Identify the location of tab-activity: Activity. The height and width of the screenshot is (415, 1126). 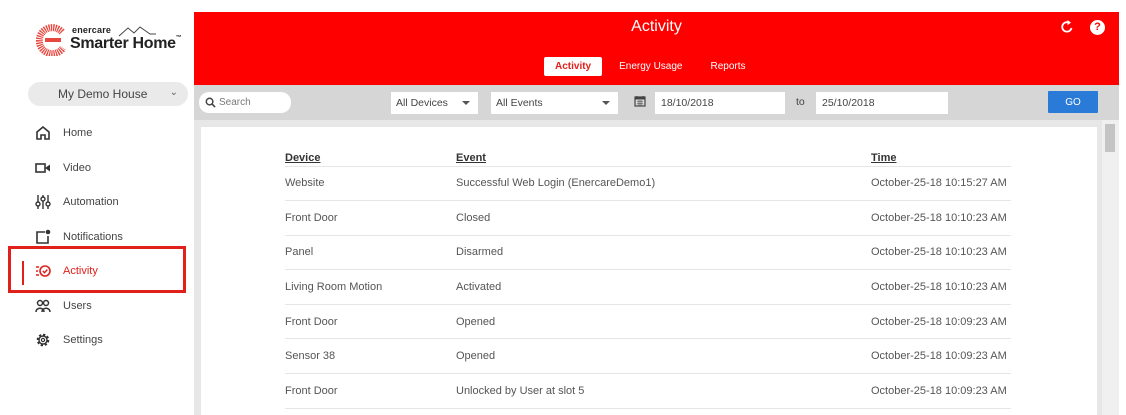
(573, 66).